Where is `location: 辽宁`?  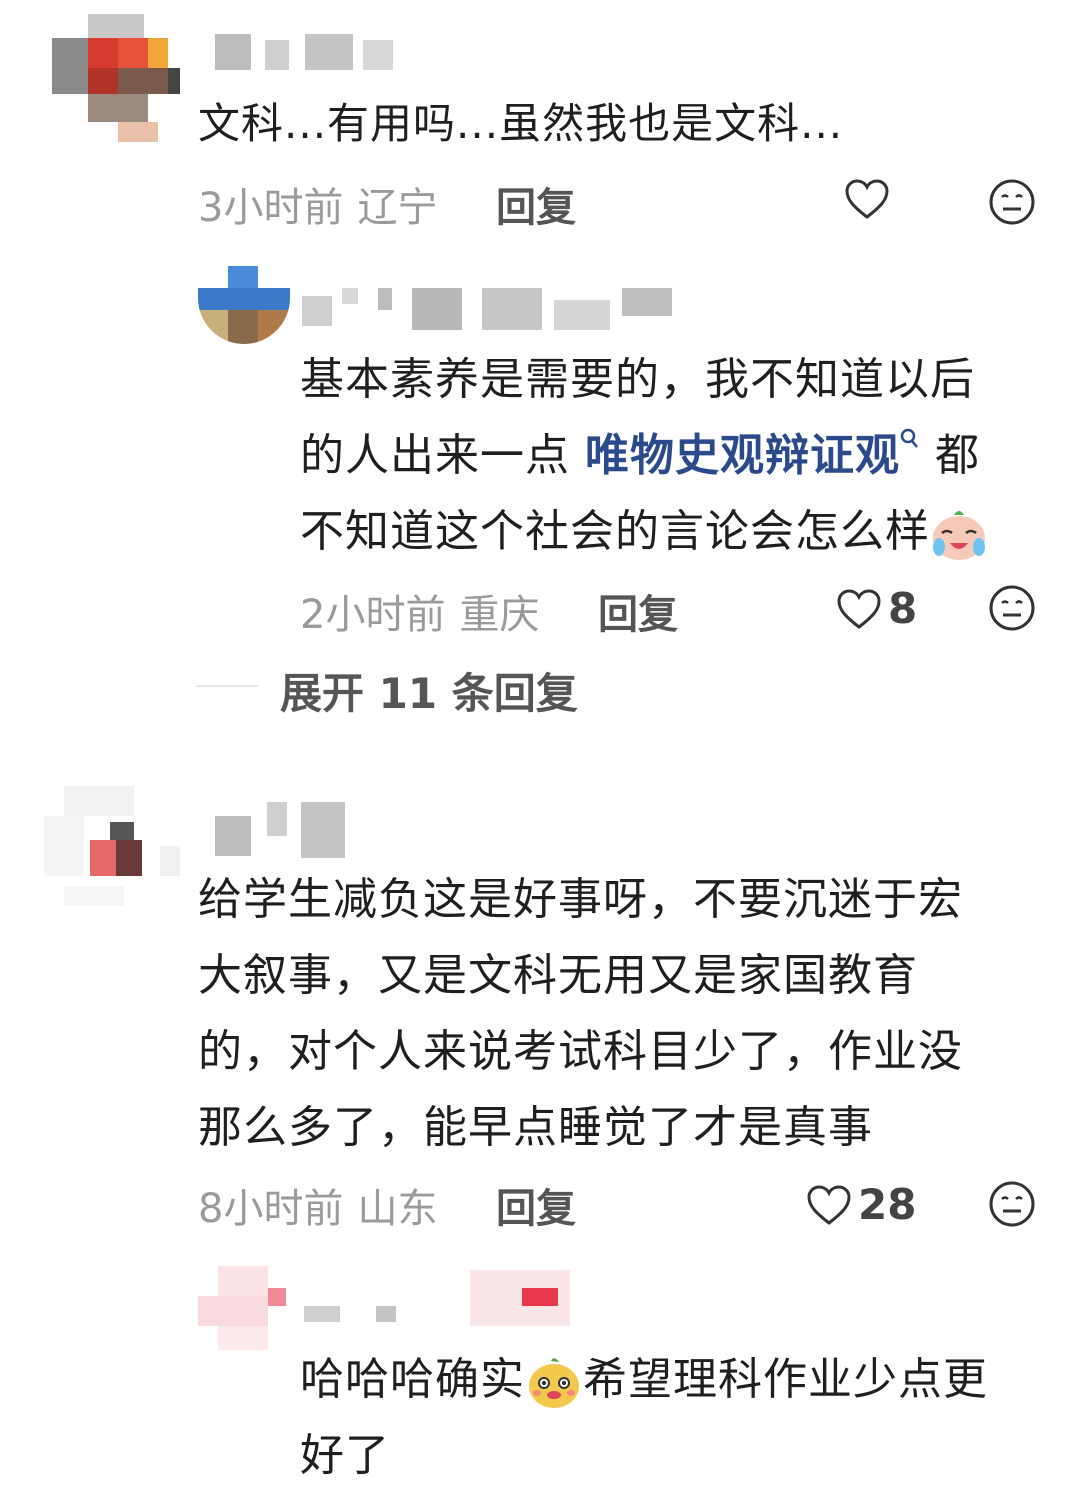 location: 辽宁 is located at coordinates (397, 208).